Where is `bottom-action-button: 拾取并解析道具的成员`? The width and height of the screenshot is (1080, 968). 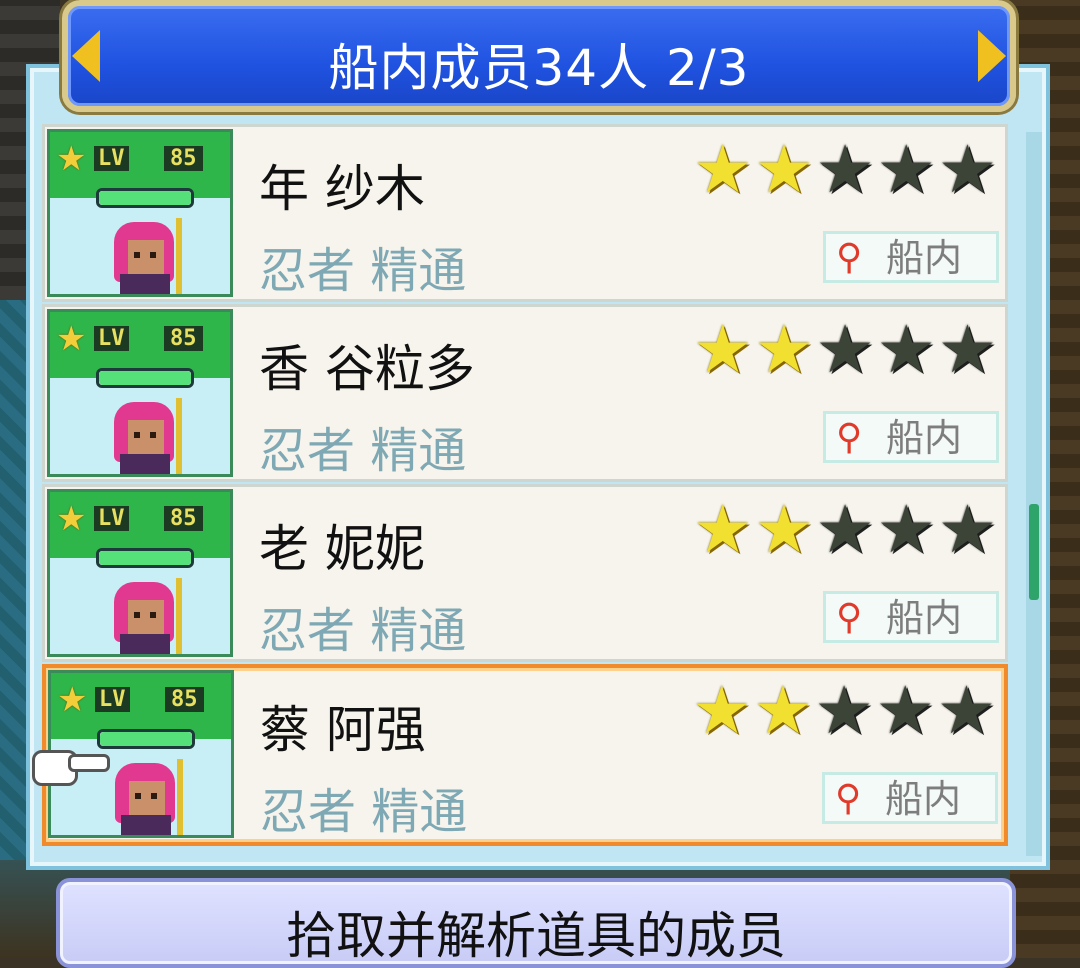
bottom-action-button: 拾取并解析道具的成员 is located at coordinates (536, 923).